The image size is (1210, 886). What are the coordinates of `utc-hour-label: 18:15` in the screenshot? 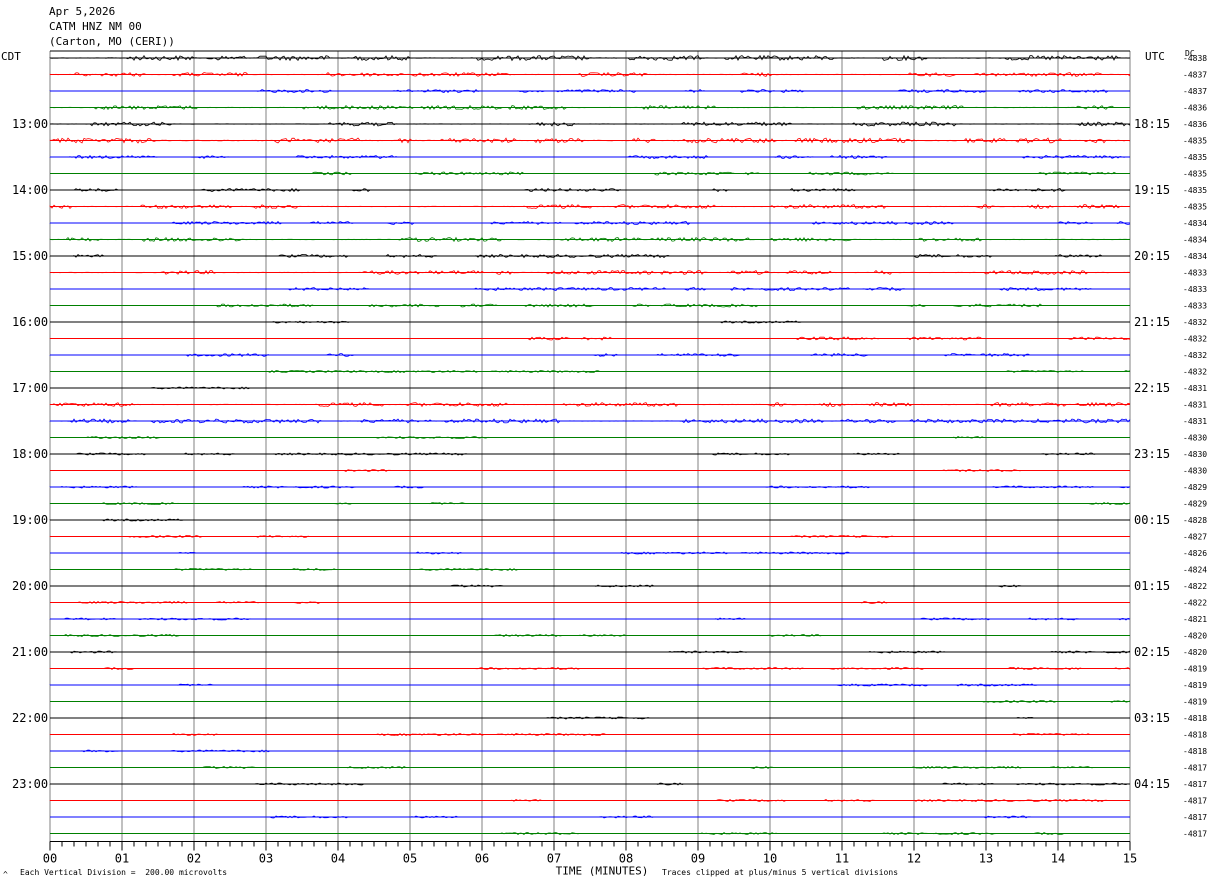 It's located at (1152, 124).